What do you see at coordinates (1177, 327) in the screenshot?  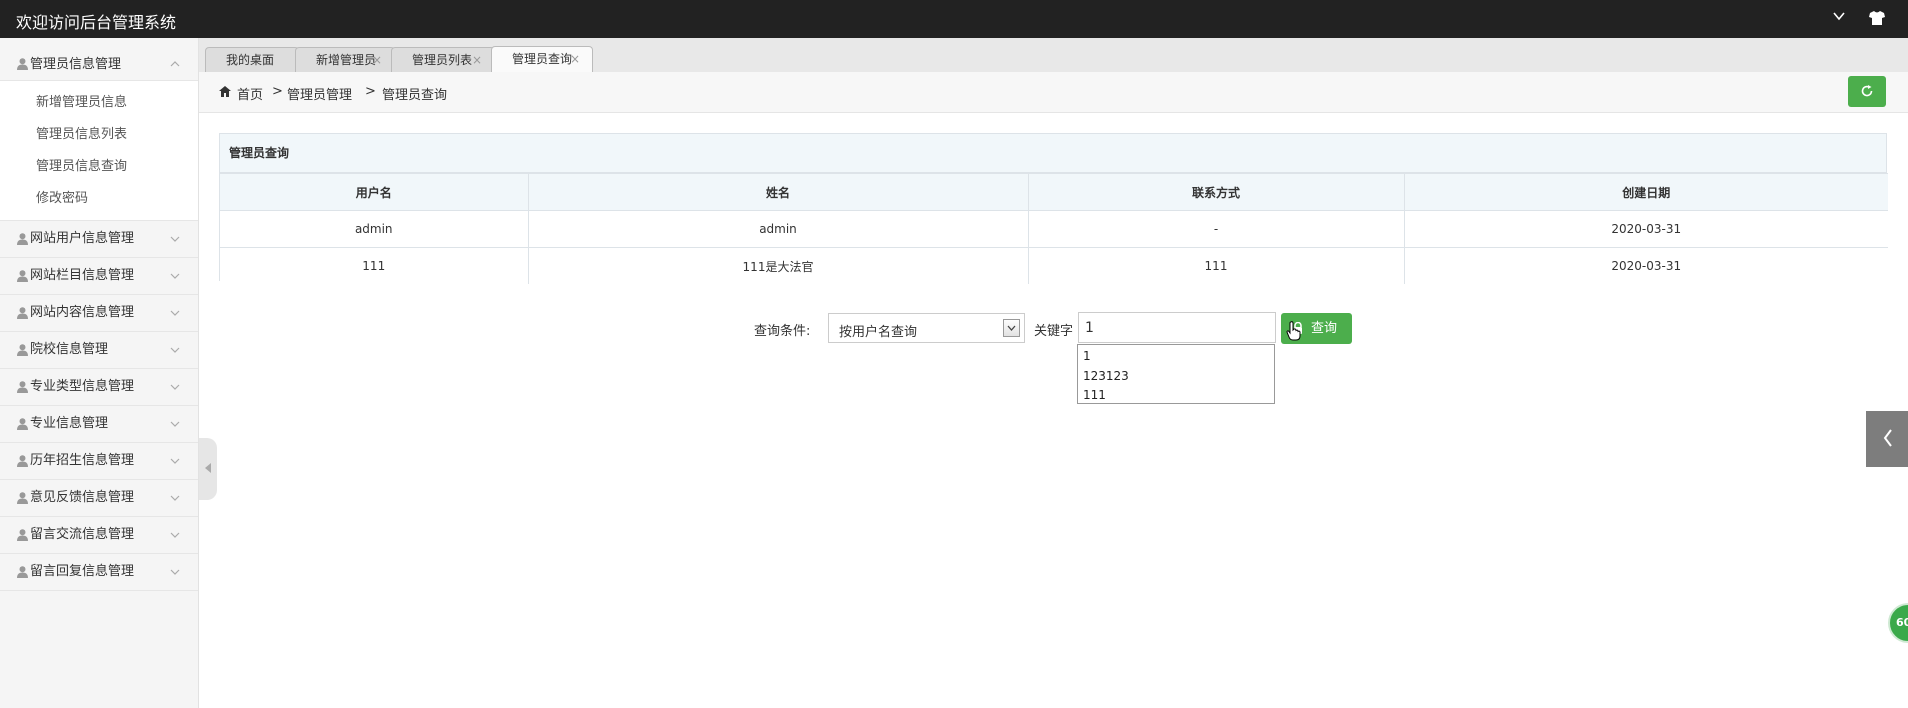 I see `keyword-input` at bounding box center [1177, 327].